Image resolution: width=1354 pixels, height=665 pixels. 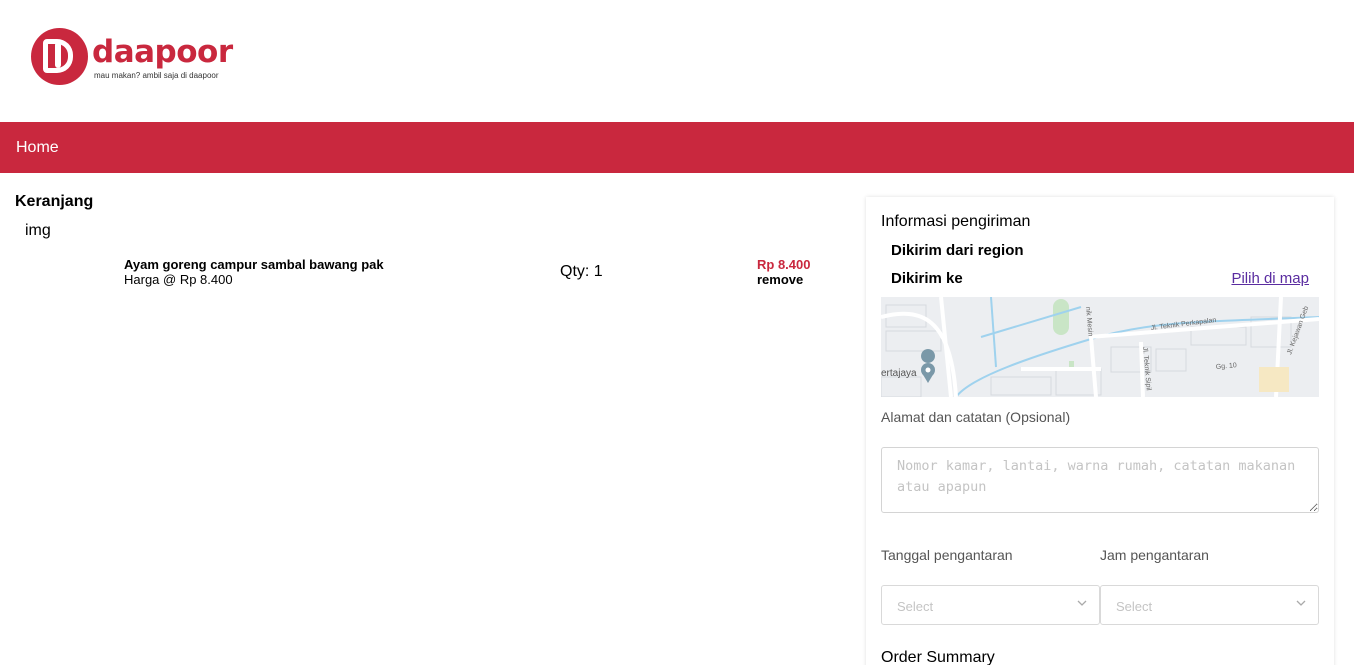 I want to click on address-notes-label: Alamat dan catatan (Opsional), so click(x=976, y=417).